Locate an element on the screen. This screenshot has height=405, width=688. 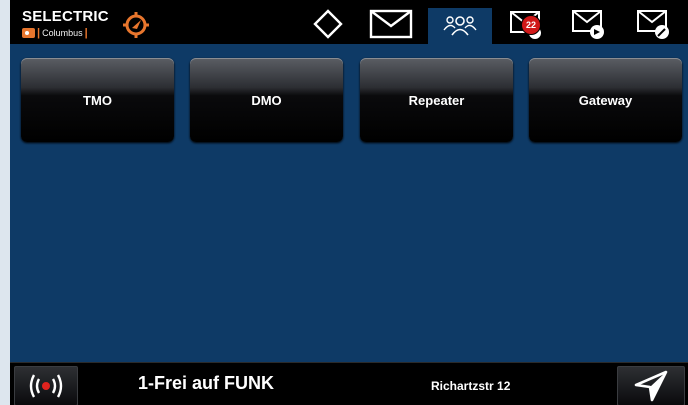
location-text: Richartzstr 12 is located at coordinates (471, 386).